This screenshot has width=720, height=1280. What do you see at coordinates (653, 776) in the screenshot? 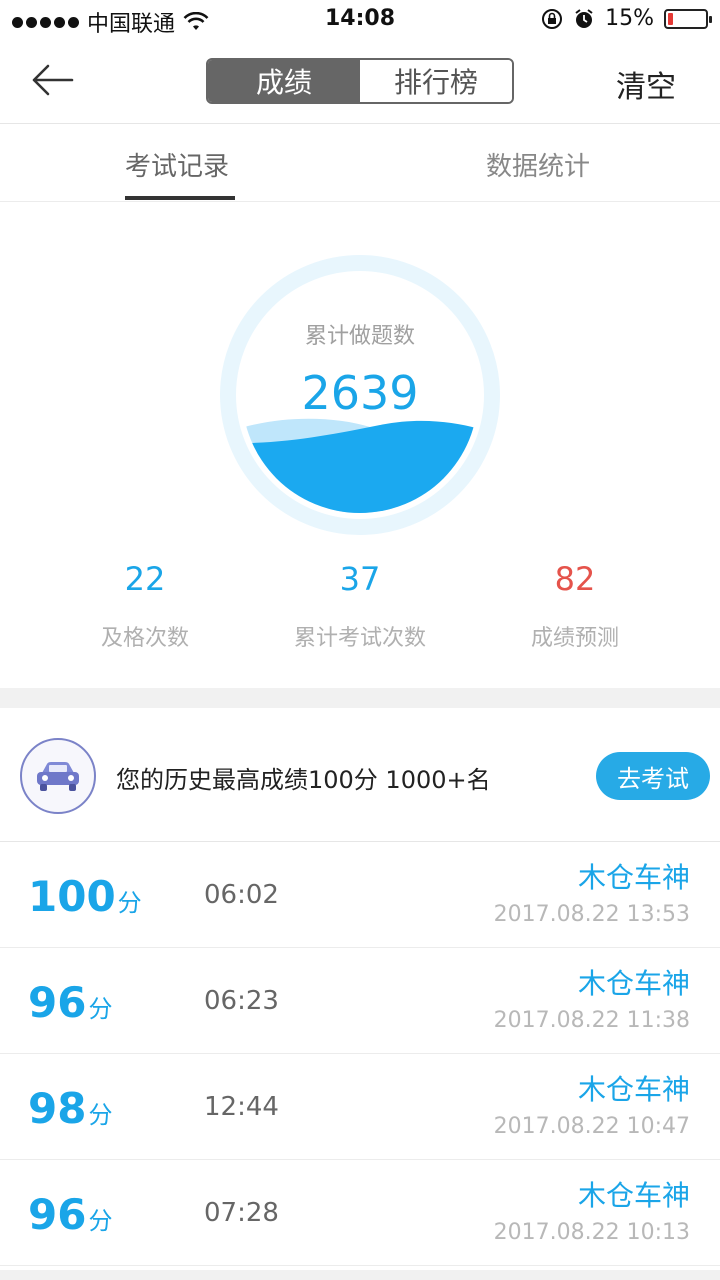
I see `take-exam-button: 去考试` at bounding box center [653, 776].